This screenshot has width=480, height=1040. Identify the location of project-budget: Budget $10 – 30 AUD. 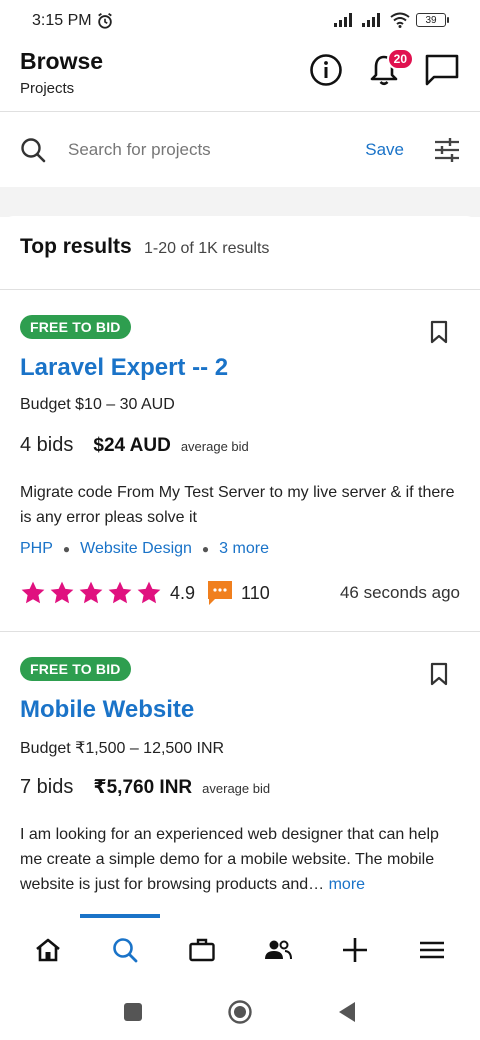
(97, 404).